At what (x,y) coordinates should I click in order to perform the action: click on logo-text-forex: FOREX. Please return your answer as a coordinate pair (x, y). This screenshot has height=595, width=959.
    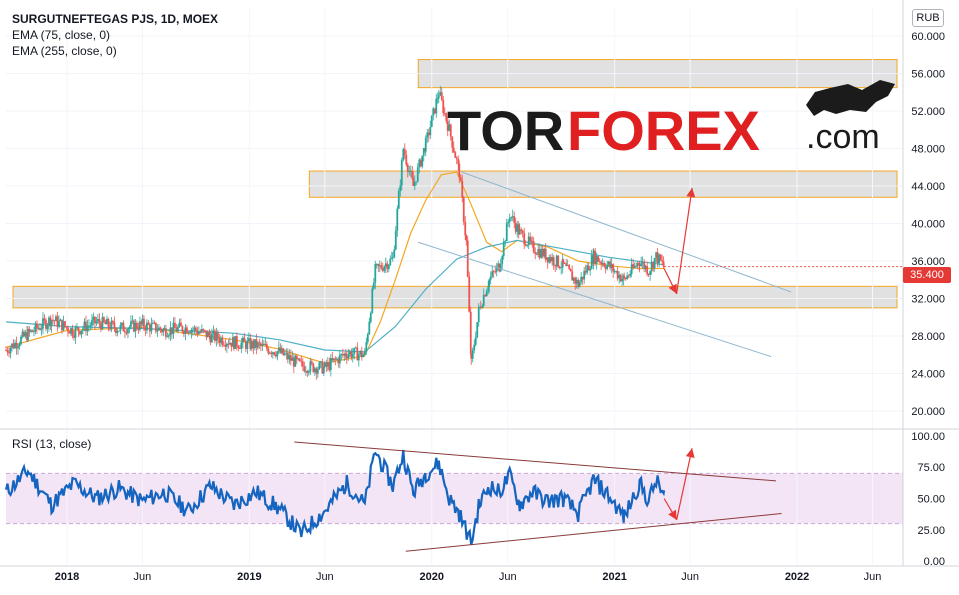
    Looking at the image, I should click on (663, 130).